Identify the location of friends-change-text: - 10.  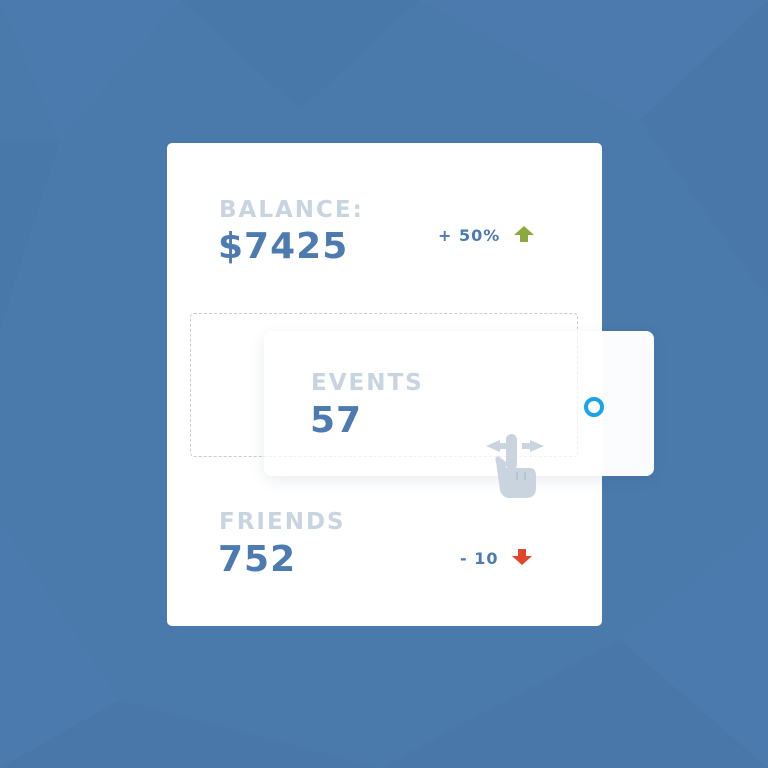
(479, 558).